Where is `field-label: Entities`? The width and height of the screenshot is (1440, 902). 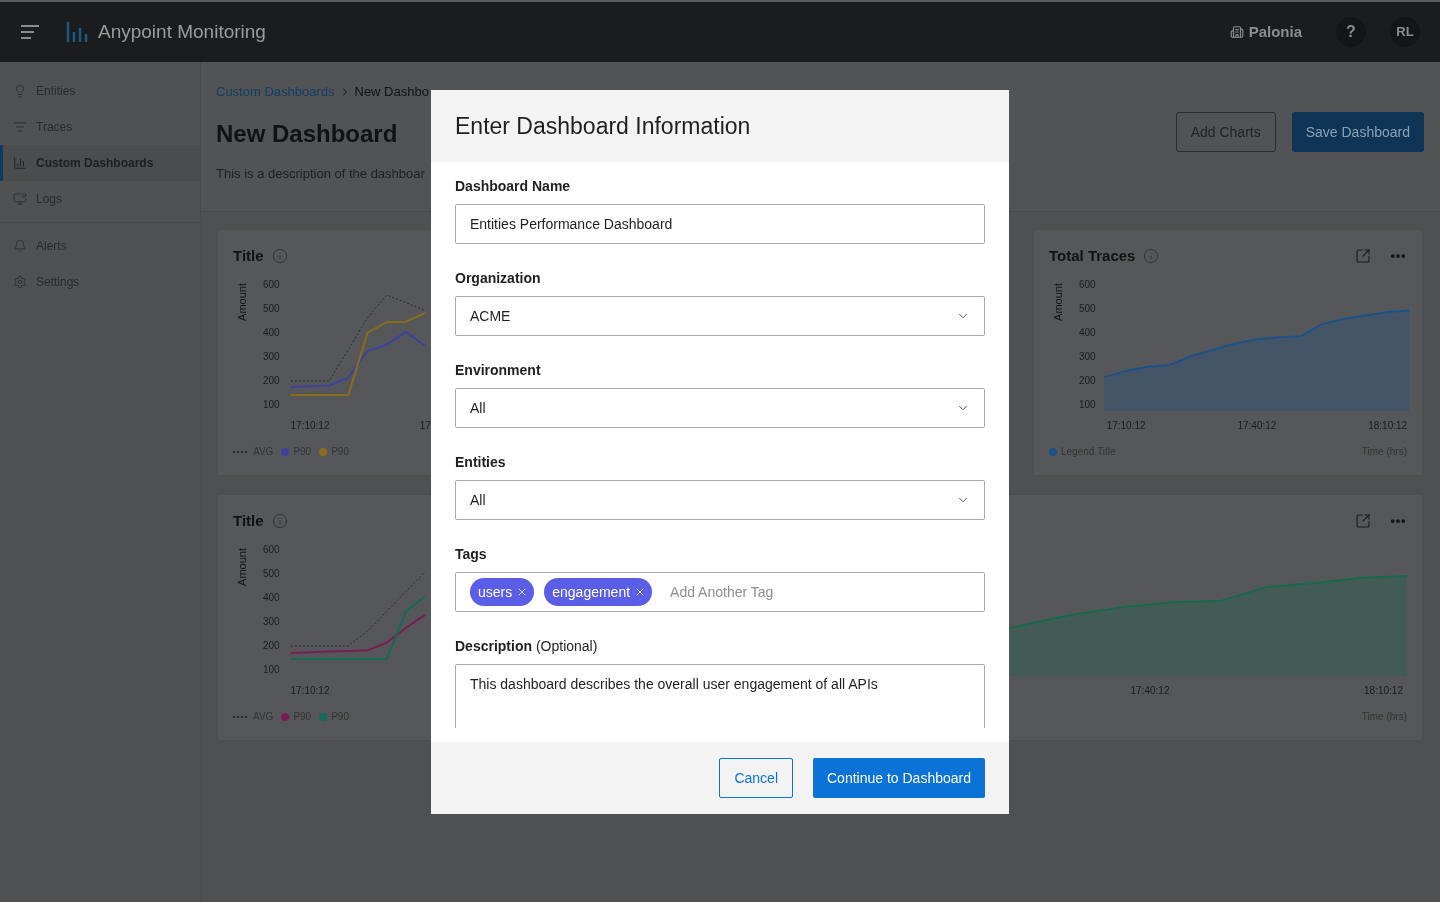 field-label: Entities is located at coordinates (481, 462).